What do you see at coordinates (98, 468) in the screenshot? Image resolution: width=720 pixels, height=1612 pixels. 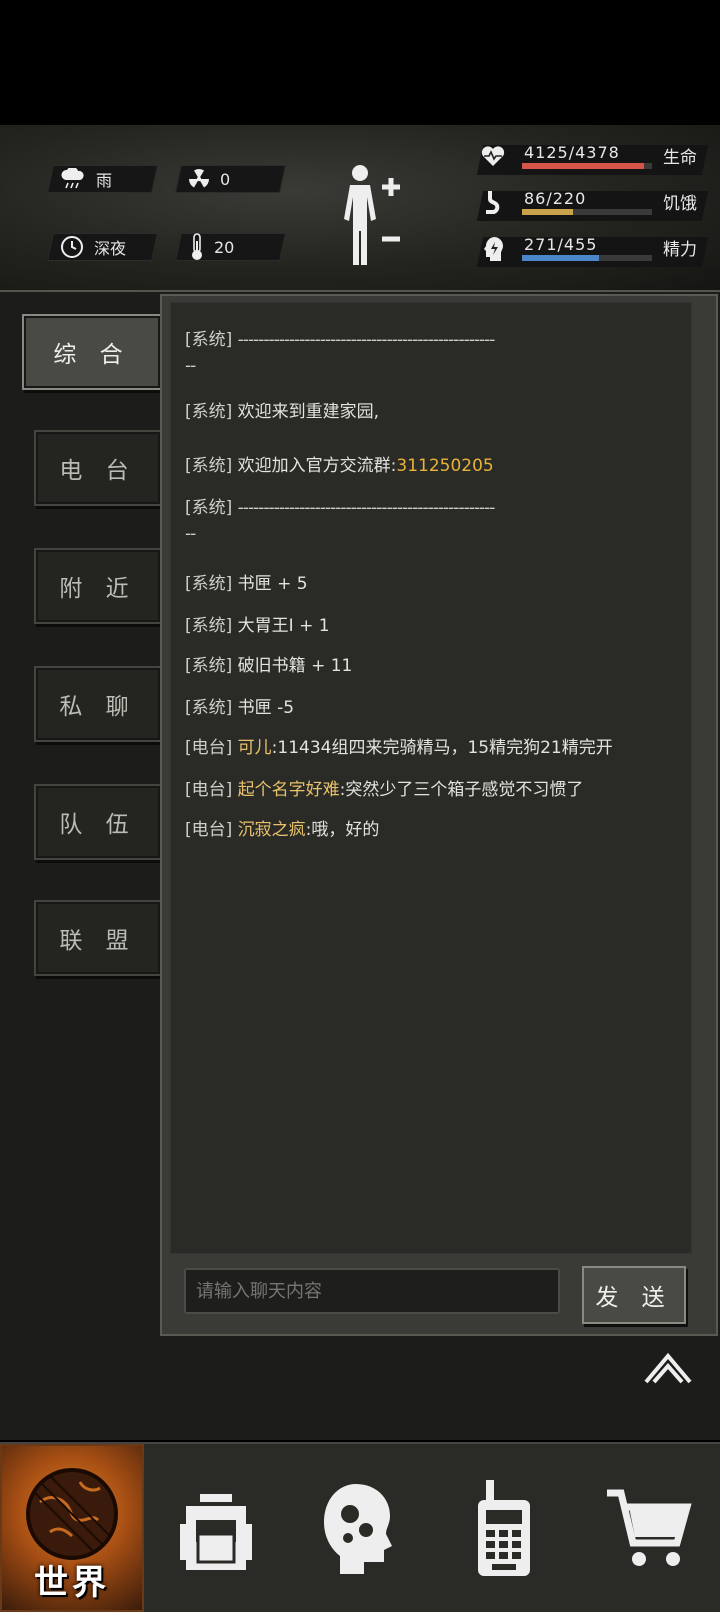 I see `tab-radio: 电 台` at bounding box center [98, 468].